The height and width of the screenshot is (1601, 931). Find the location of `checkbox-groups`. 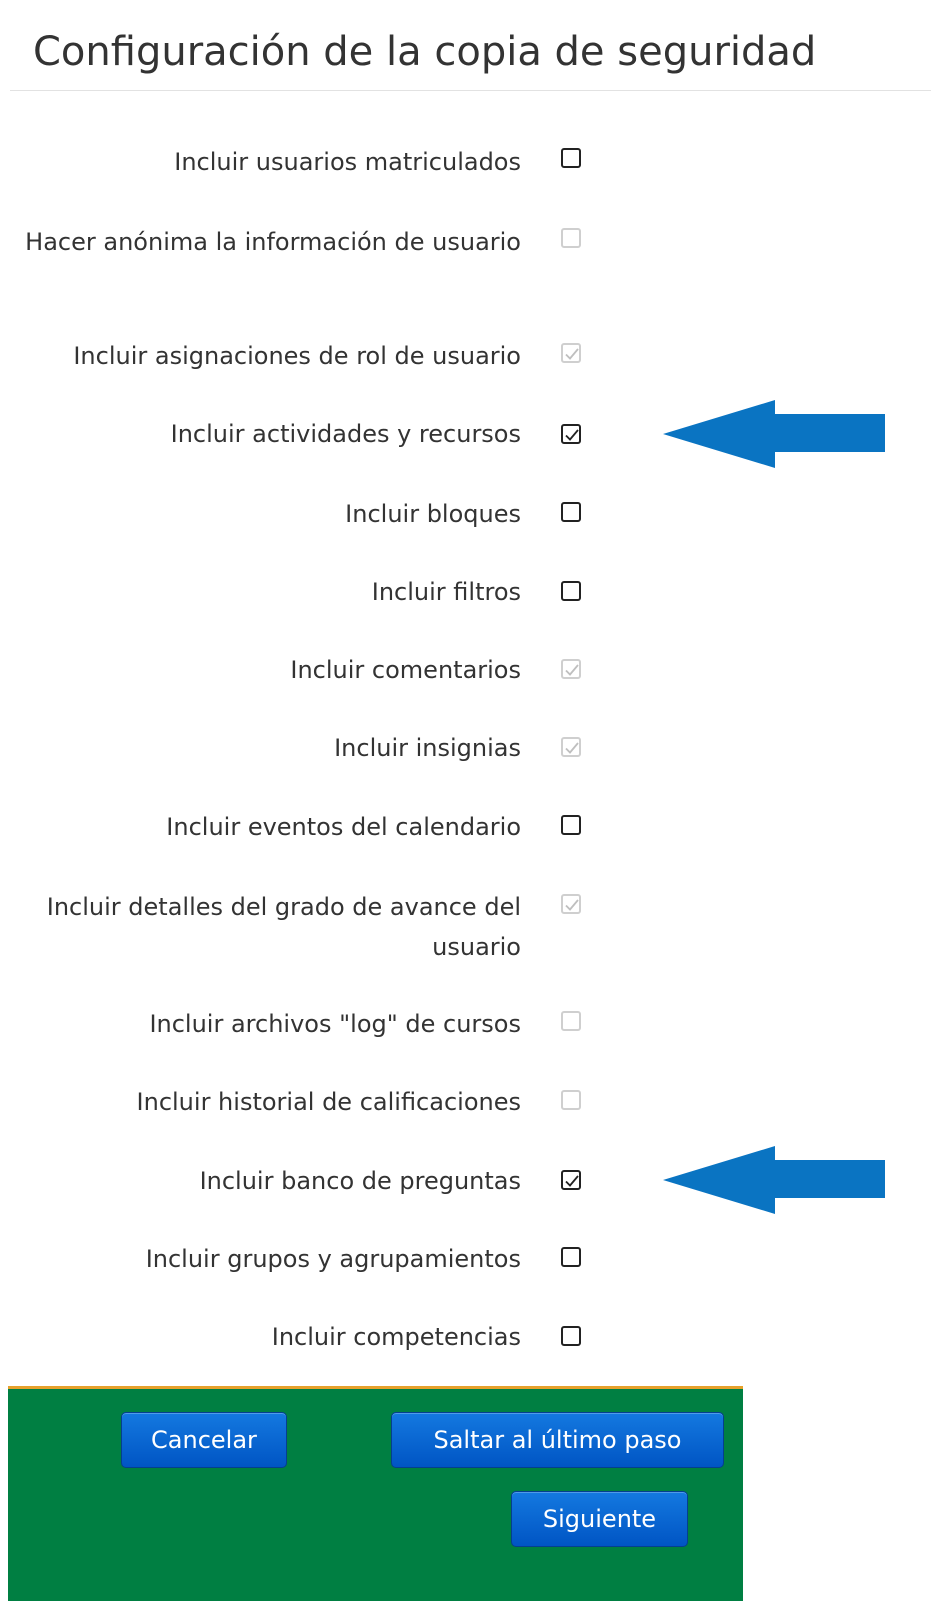

checkbox-groups is located at coordinates (571, 1257).